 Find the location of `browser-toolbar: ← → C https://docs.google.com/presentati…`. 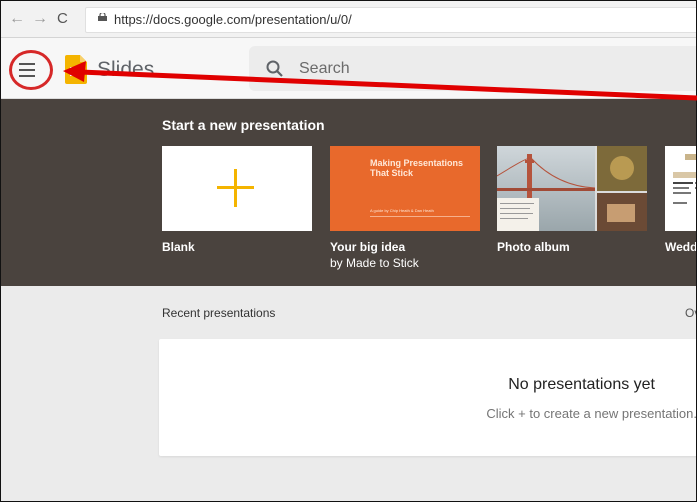

browser-toolbar: ← → C https://docs.google.com/presentati… is located at coordinates (348, 19).